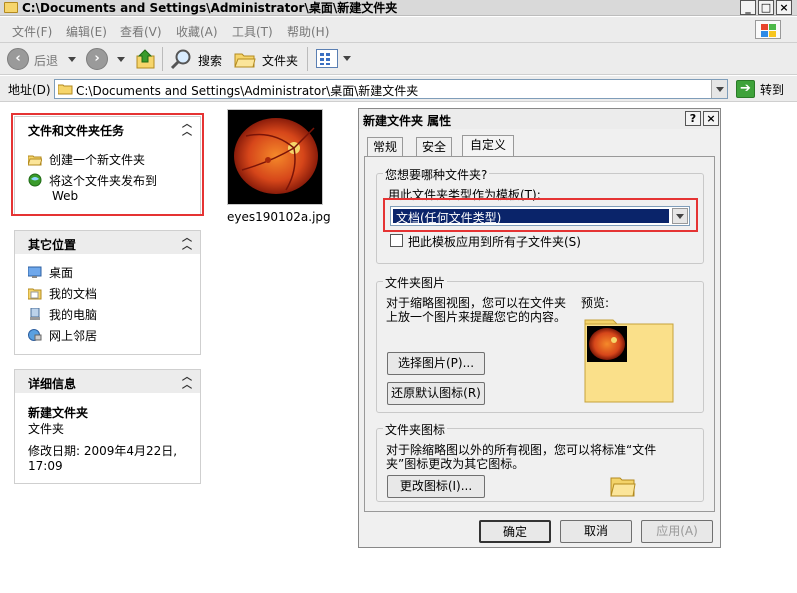 This screenshot has width=797, height=593. What do you see at coordinates (46, 60) in the screenshot?
I see `back-button-label: 后退` at bounding box center [46, 60].